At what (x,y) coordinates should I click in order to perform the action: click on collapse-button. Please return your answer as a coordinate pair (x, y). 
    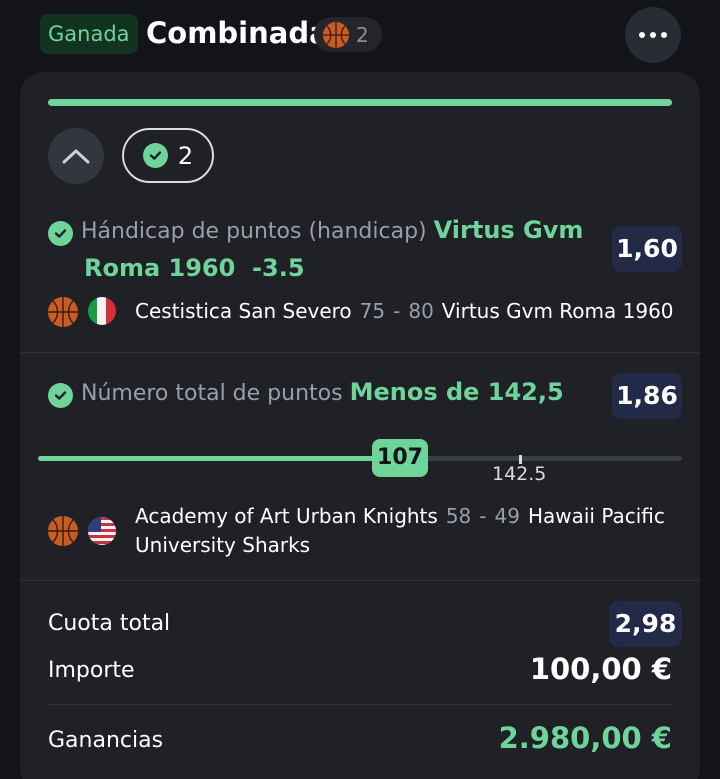
    Looking at the image, I should click on (76, 156).